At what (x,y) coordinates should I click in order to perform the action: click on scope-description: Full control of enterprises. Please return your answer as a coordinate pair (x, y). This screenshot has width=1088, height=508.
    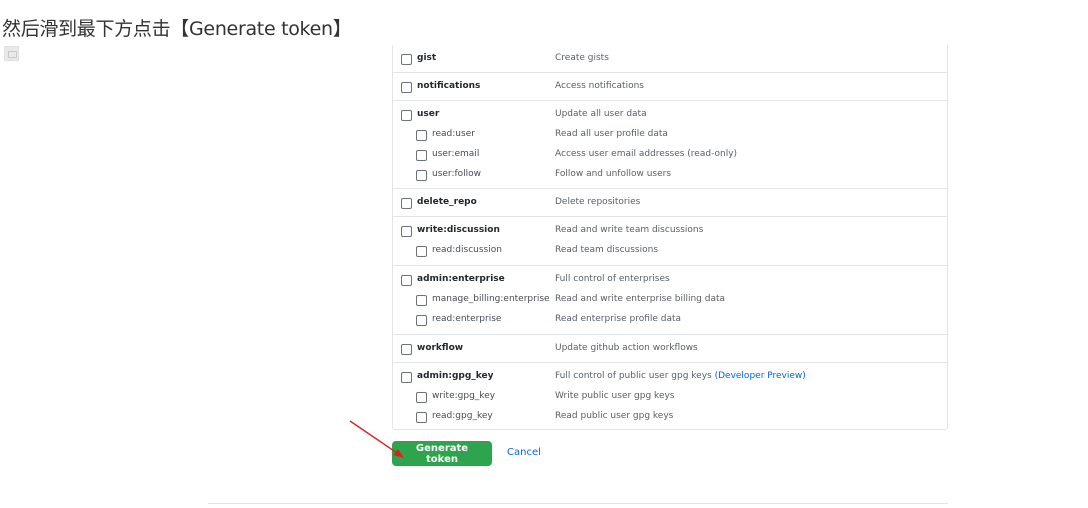
    Looking at the image, I should click on (612, 279).